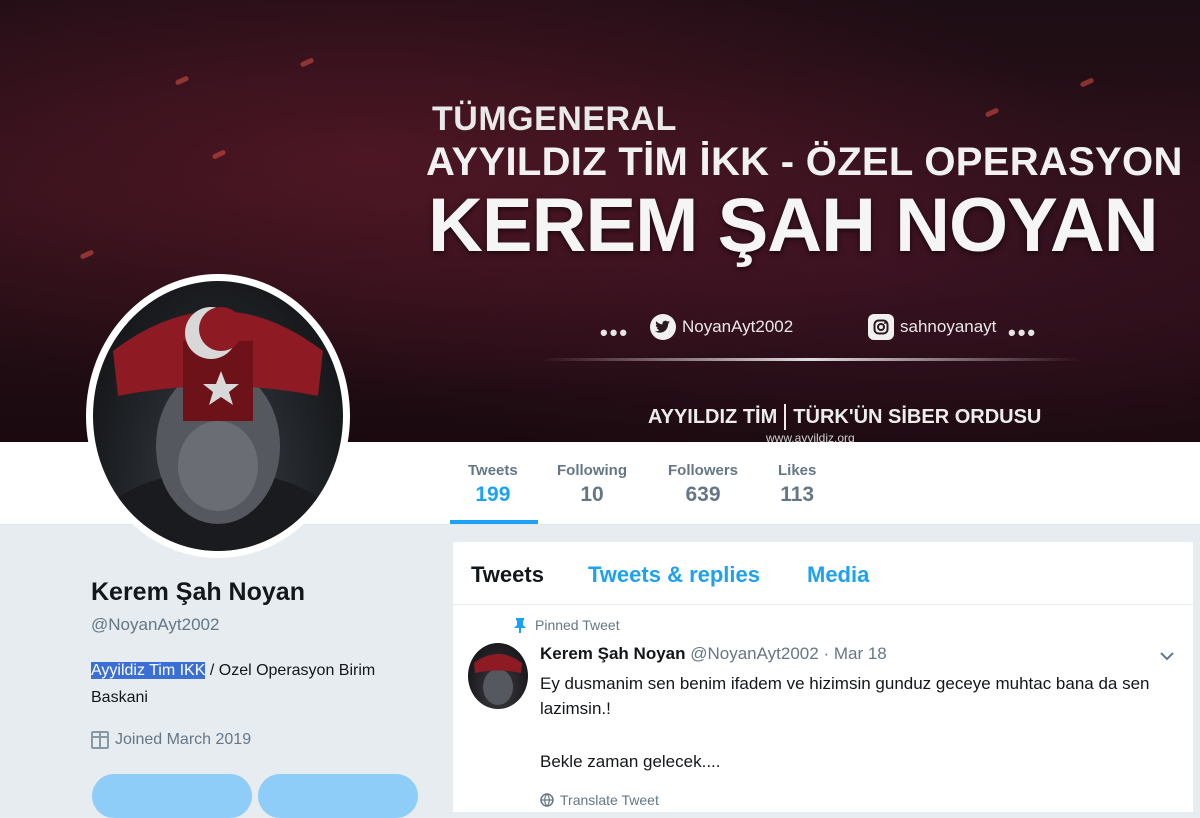  I want to click on profile-avatar, so click(218, 416).